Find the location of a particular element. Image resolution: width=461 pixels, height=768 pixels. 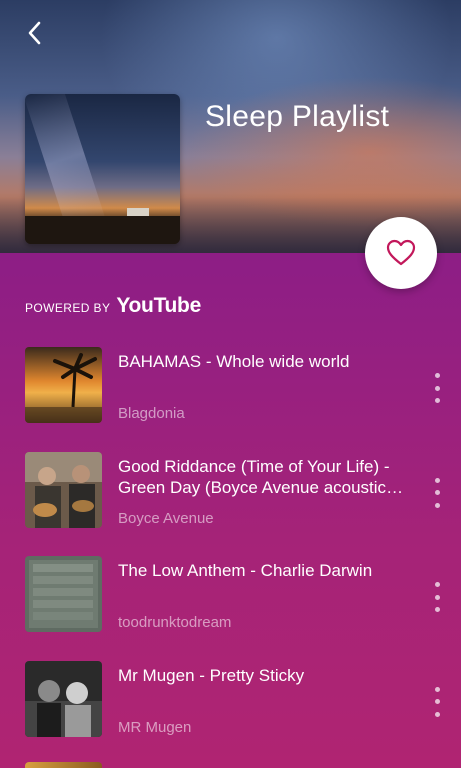

track-thumbnail-partial is located at coordinates (63, 765).